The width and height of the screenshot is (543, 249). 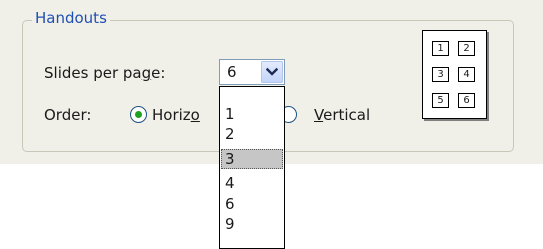 I want to click on combo-dropdown-button, so click(x=272, y=72).